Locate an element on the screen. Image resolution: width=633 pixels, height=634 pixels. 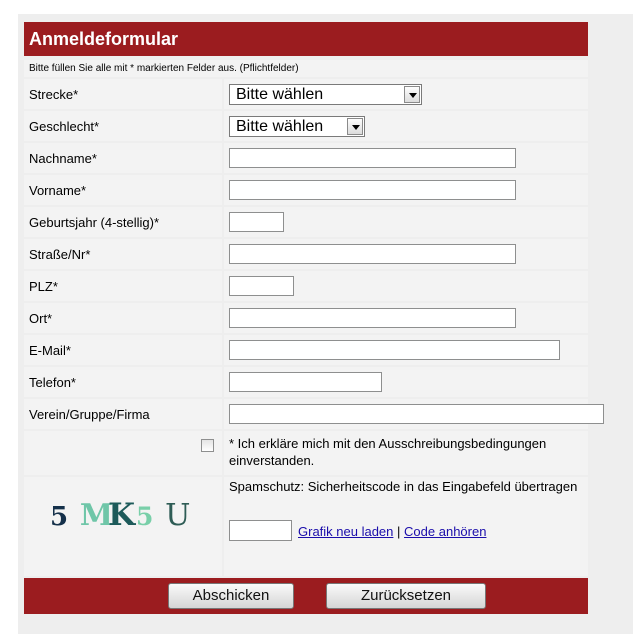
reset-button: Zurücksetzen is located at coordinates (406, 596).